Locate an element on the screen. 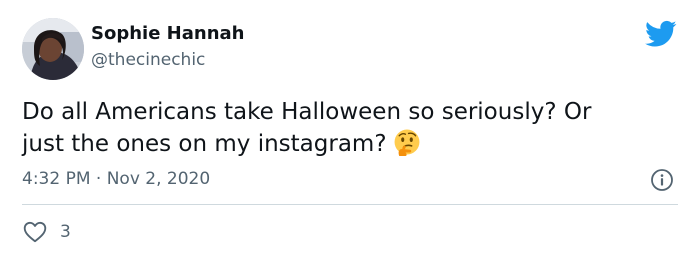 This screenshot has height=257, width=700. avatar is located at coordinates (53, 49).